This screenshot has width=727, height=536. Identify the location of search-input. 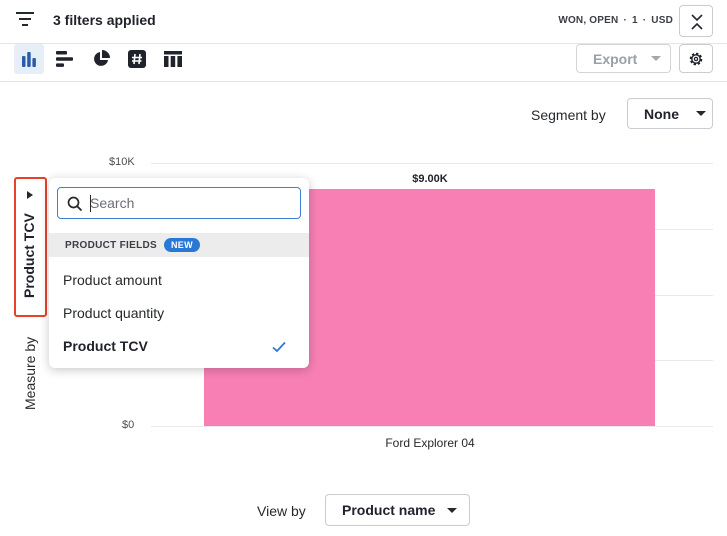
(190, 203).